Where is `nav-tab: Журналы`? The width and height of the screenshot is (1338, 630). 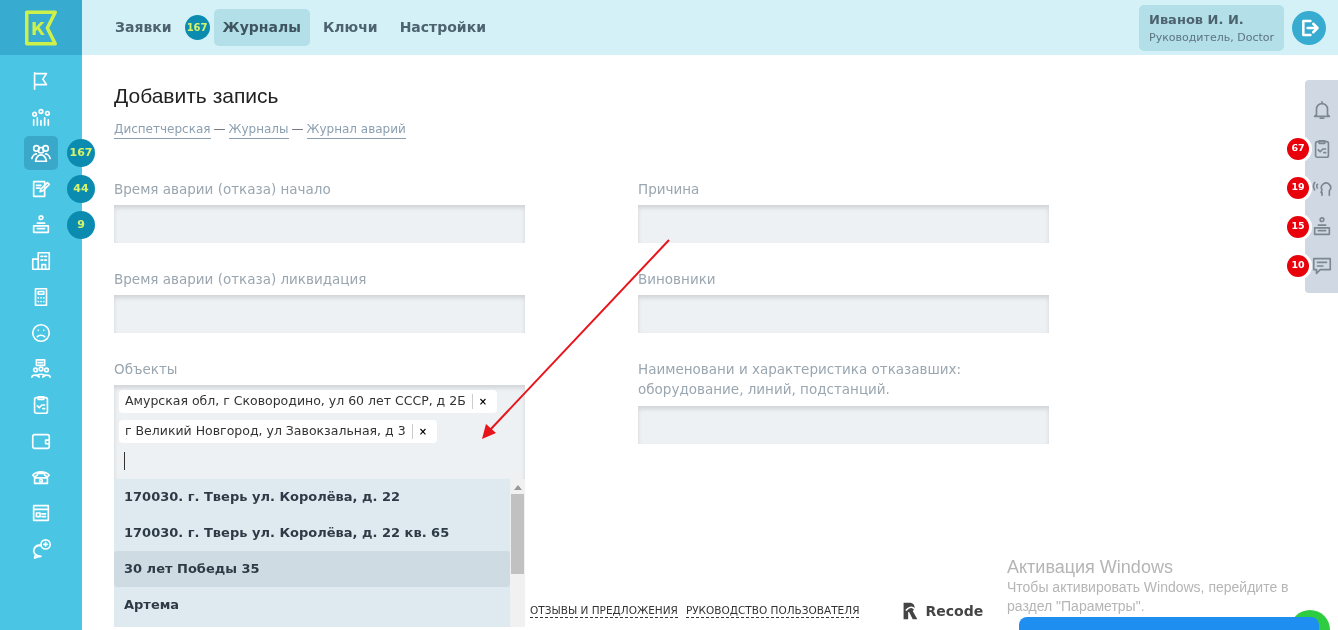
nav-tab: Журналы is located at coordinates (261, 27).